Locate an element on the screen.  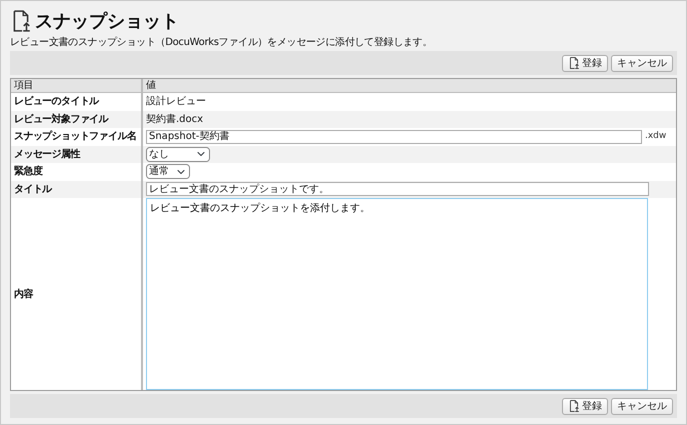
file-extension: .xdw is located at coordinates (656, 136).